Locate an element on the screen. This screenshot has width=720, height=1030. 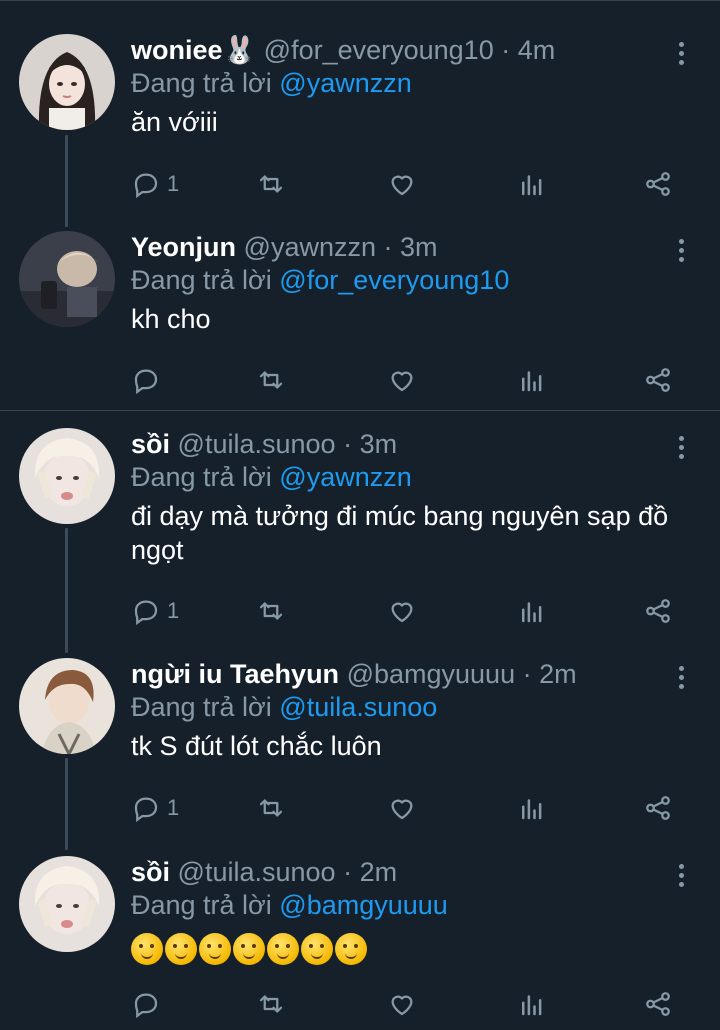
mention-link: @for_everyoung10 is located at coordinates (394, 280).